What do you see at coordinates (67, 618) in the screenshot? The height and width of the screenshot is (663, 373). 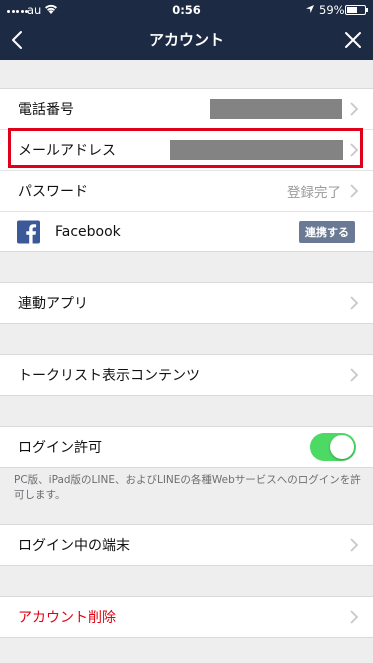 I see `delete-account-label: アカウント削除` at bounding box center [67, 618].